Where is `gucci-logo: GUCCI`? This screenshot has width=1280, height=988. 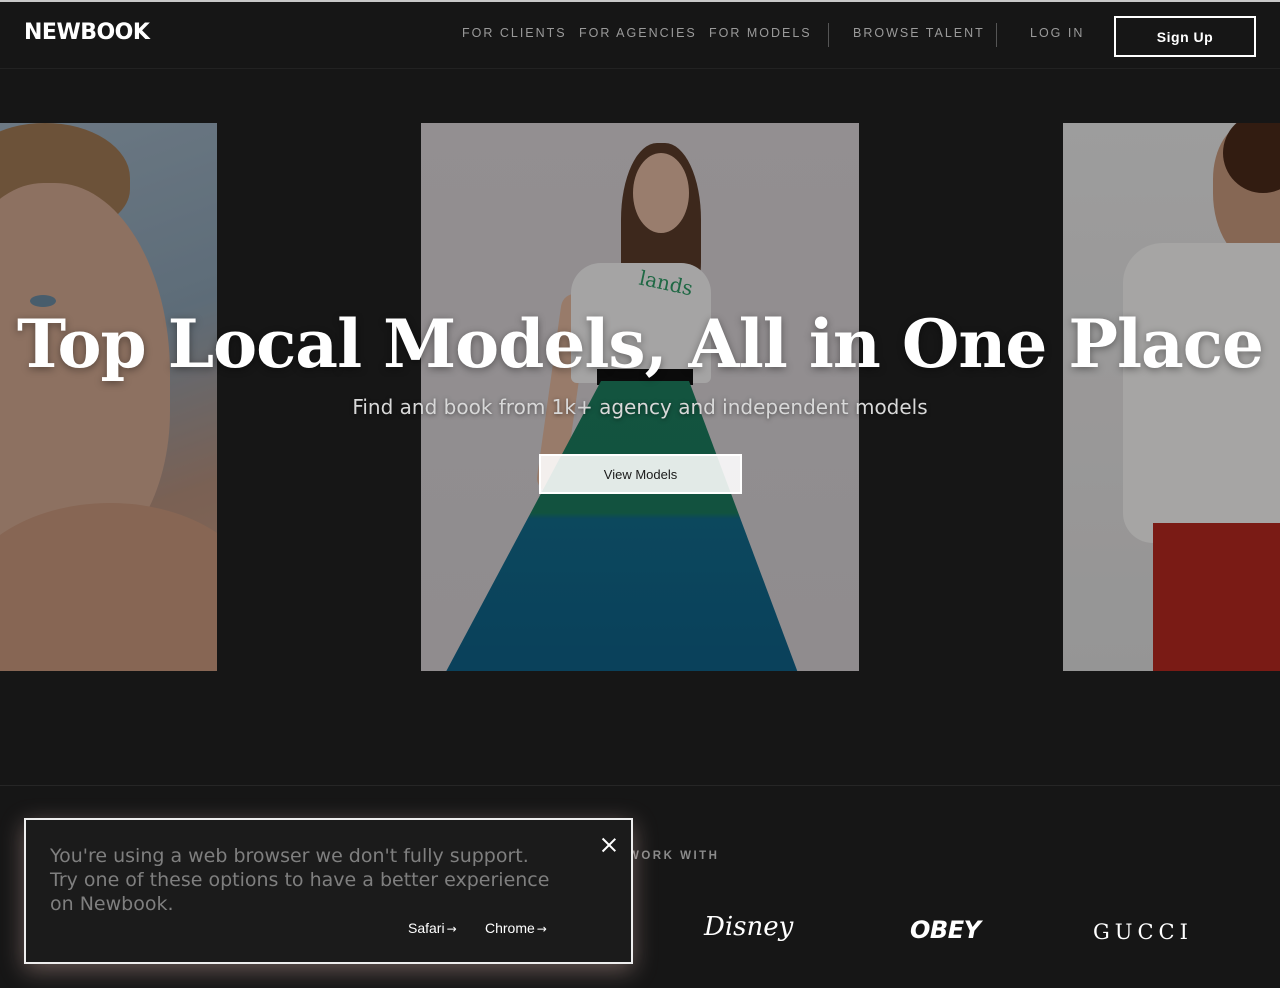
gucci-logo: GUCCI is located at coordinates (1143, 932).